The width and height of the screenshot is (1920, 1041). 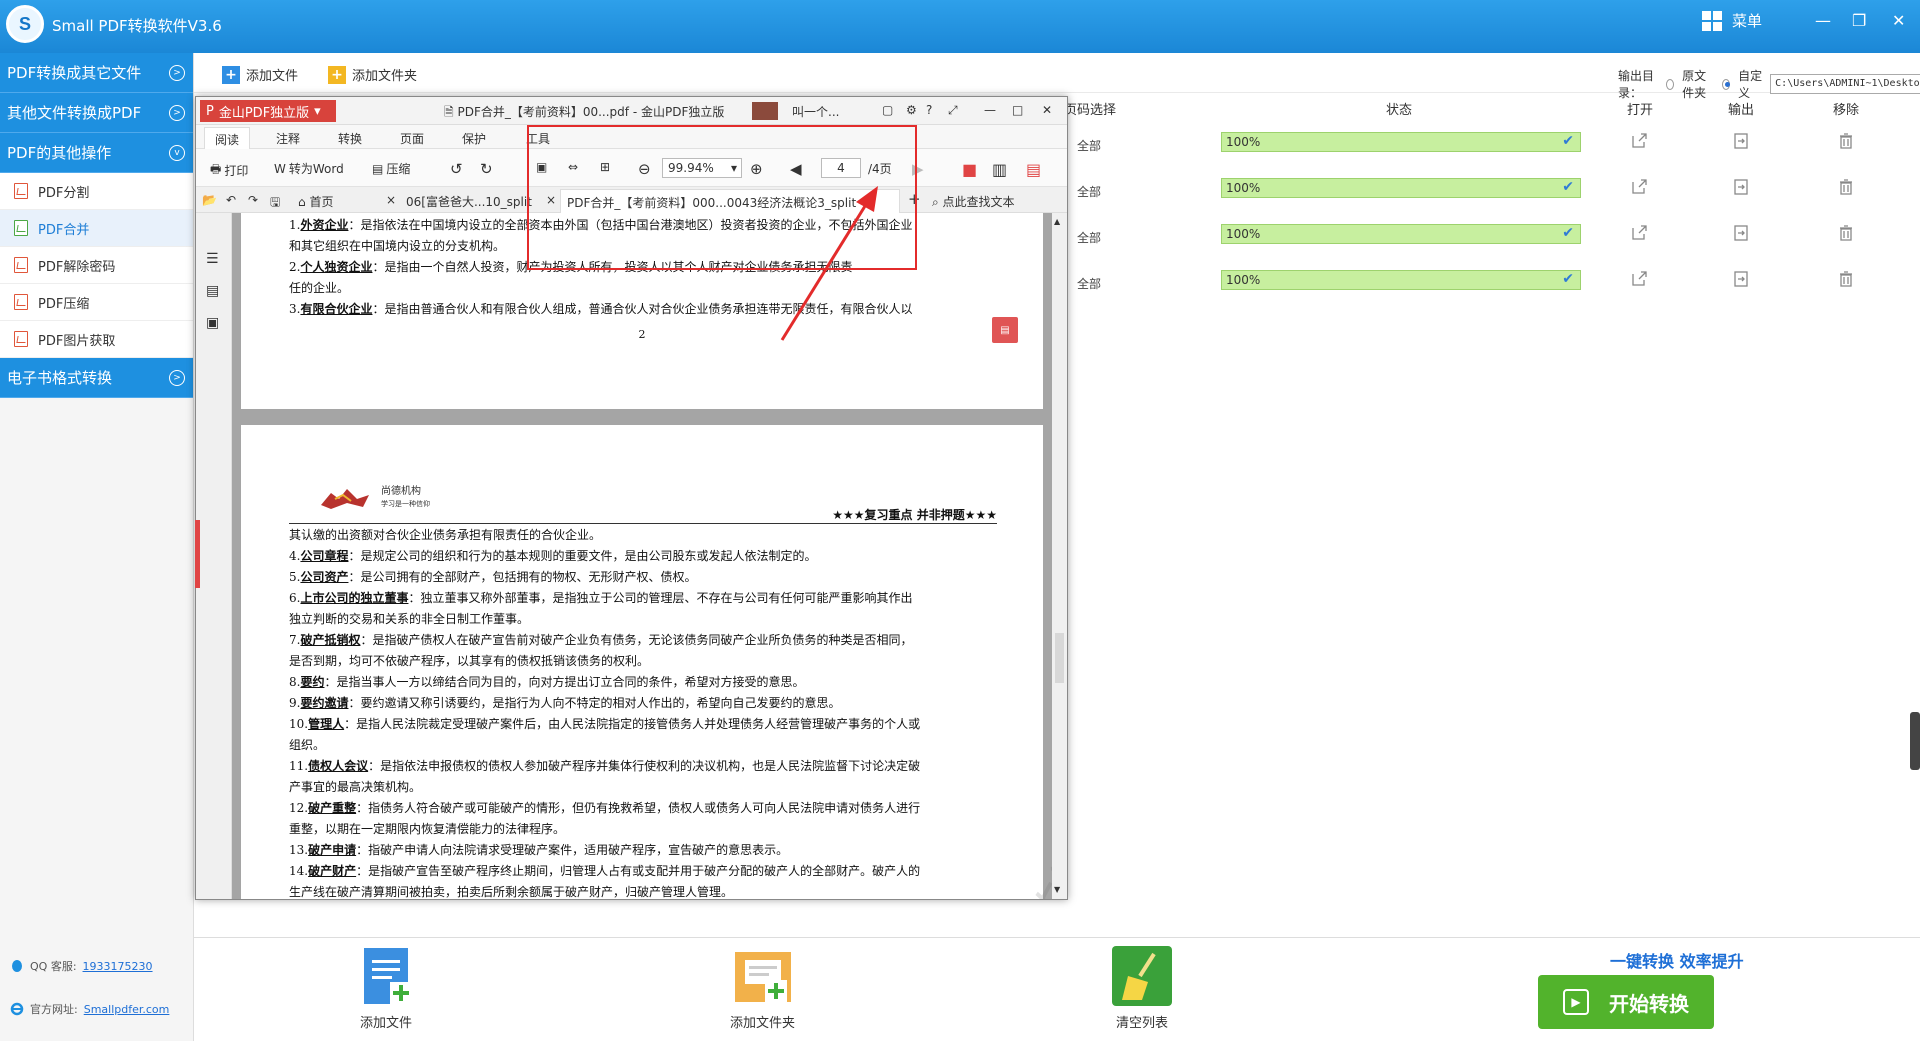 I want to click on menu-page: 页面, so click(x=412, y=138).